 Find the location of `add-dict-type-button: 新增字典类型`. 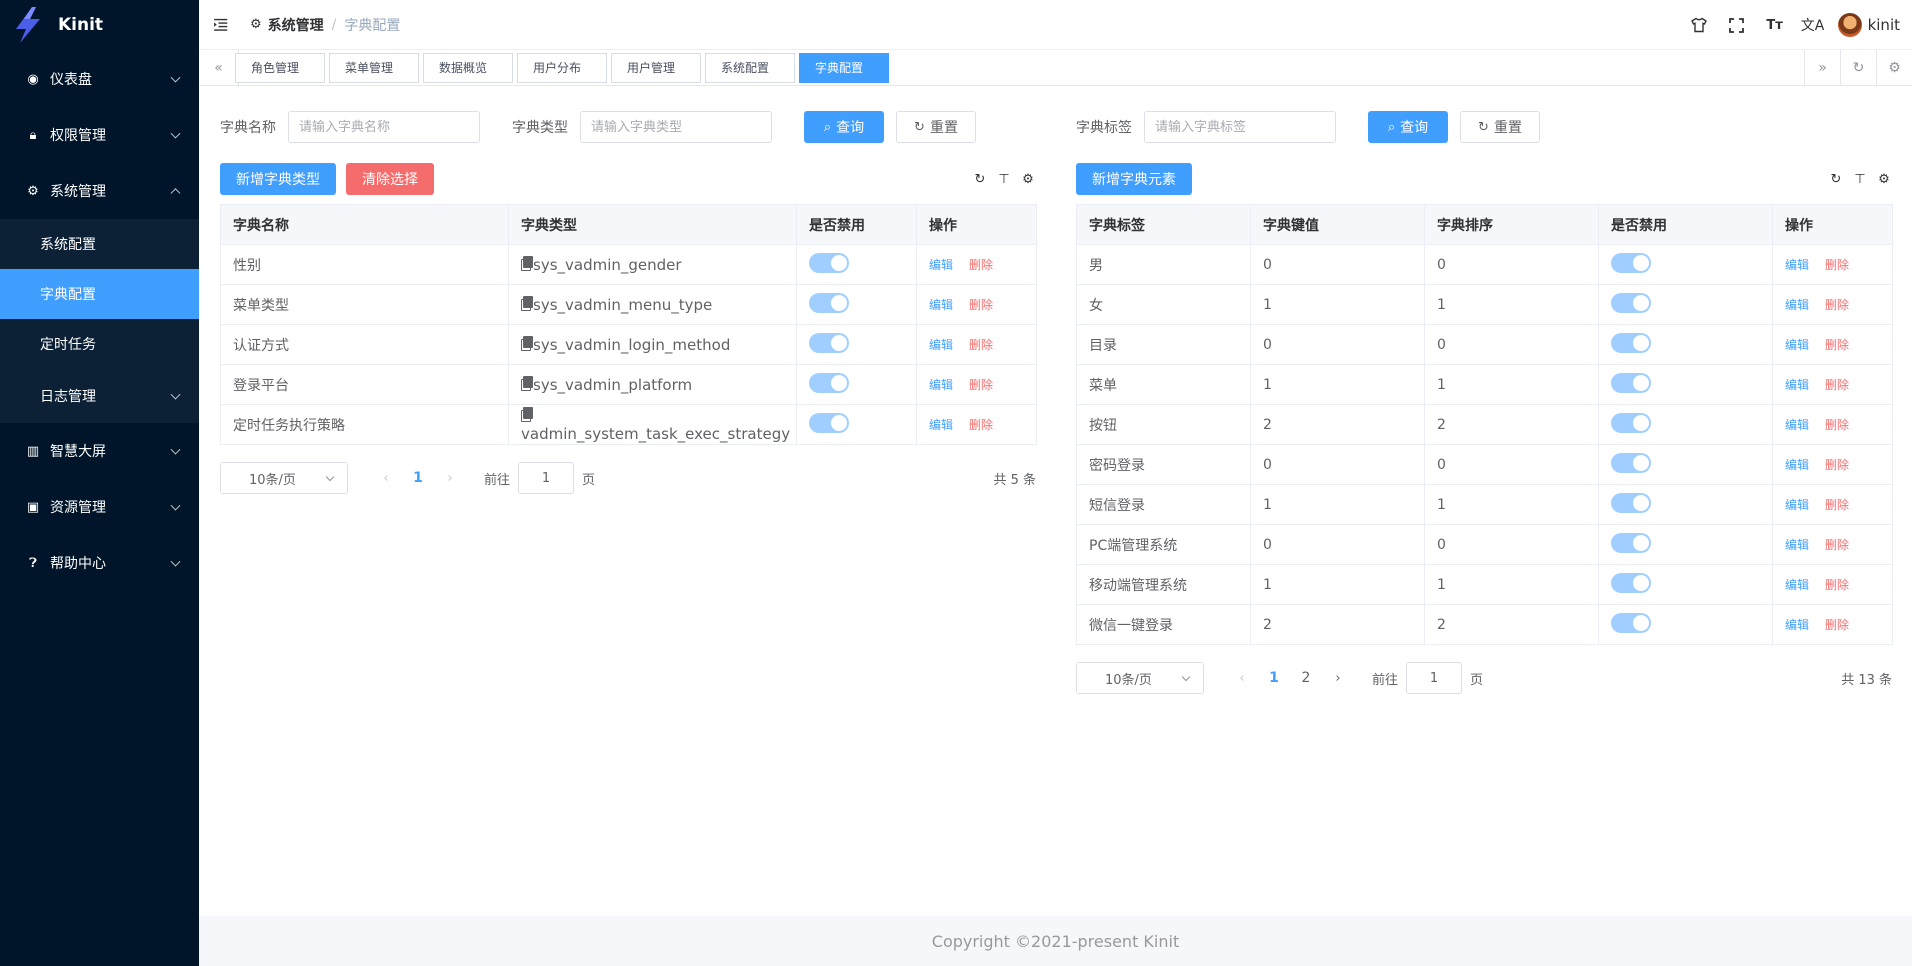

add-dict-type-button: 新增字典类型 is located at coordinates (278, 179).